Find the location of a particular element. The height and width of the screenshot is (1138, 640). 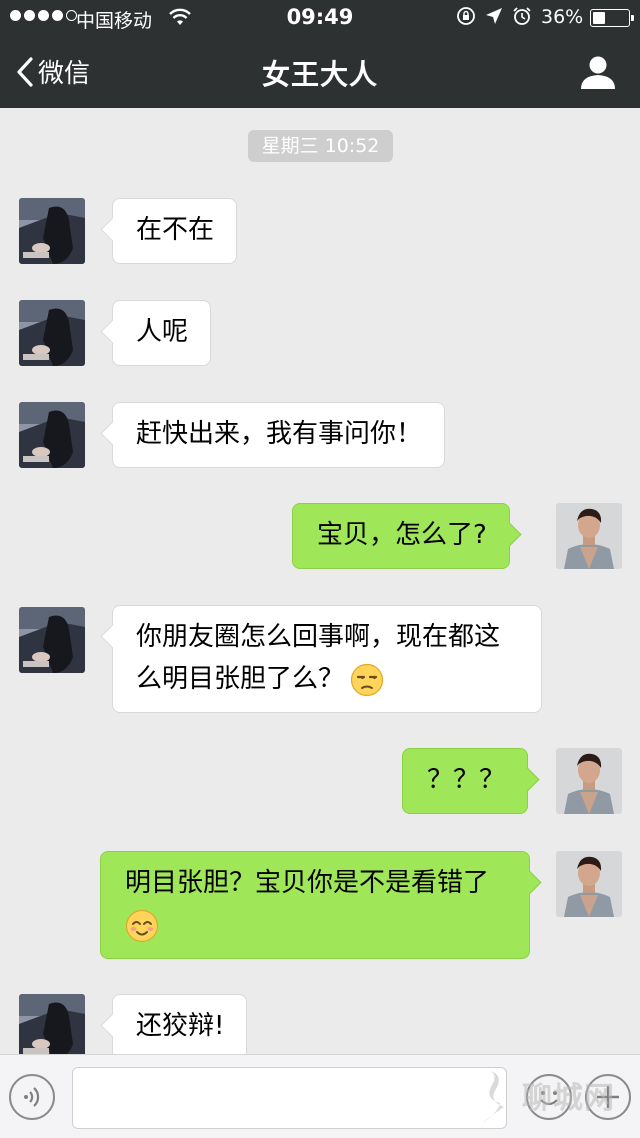

message-text: 明目张胆？宝贝你是不是看错了 is located at coordinates (307, 883).